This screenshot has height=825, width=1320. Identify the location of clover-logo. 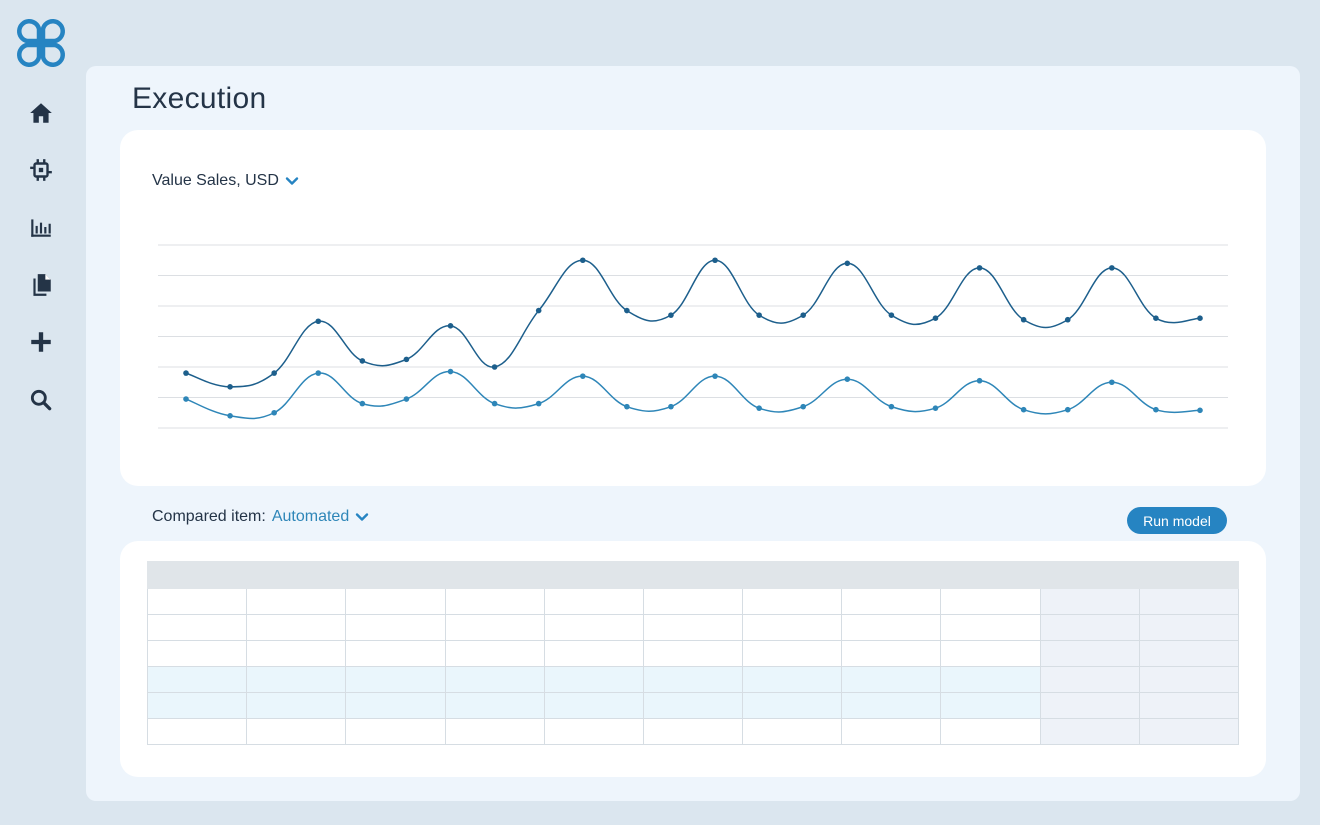
(41, 43).